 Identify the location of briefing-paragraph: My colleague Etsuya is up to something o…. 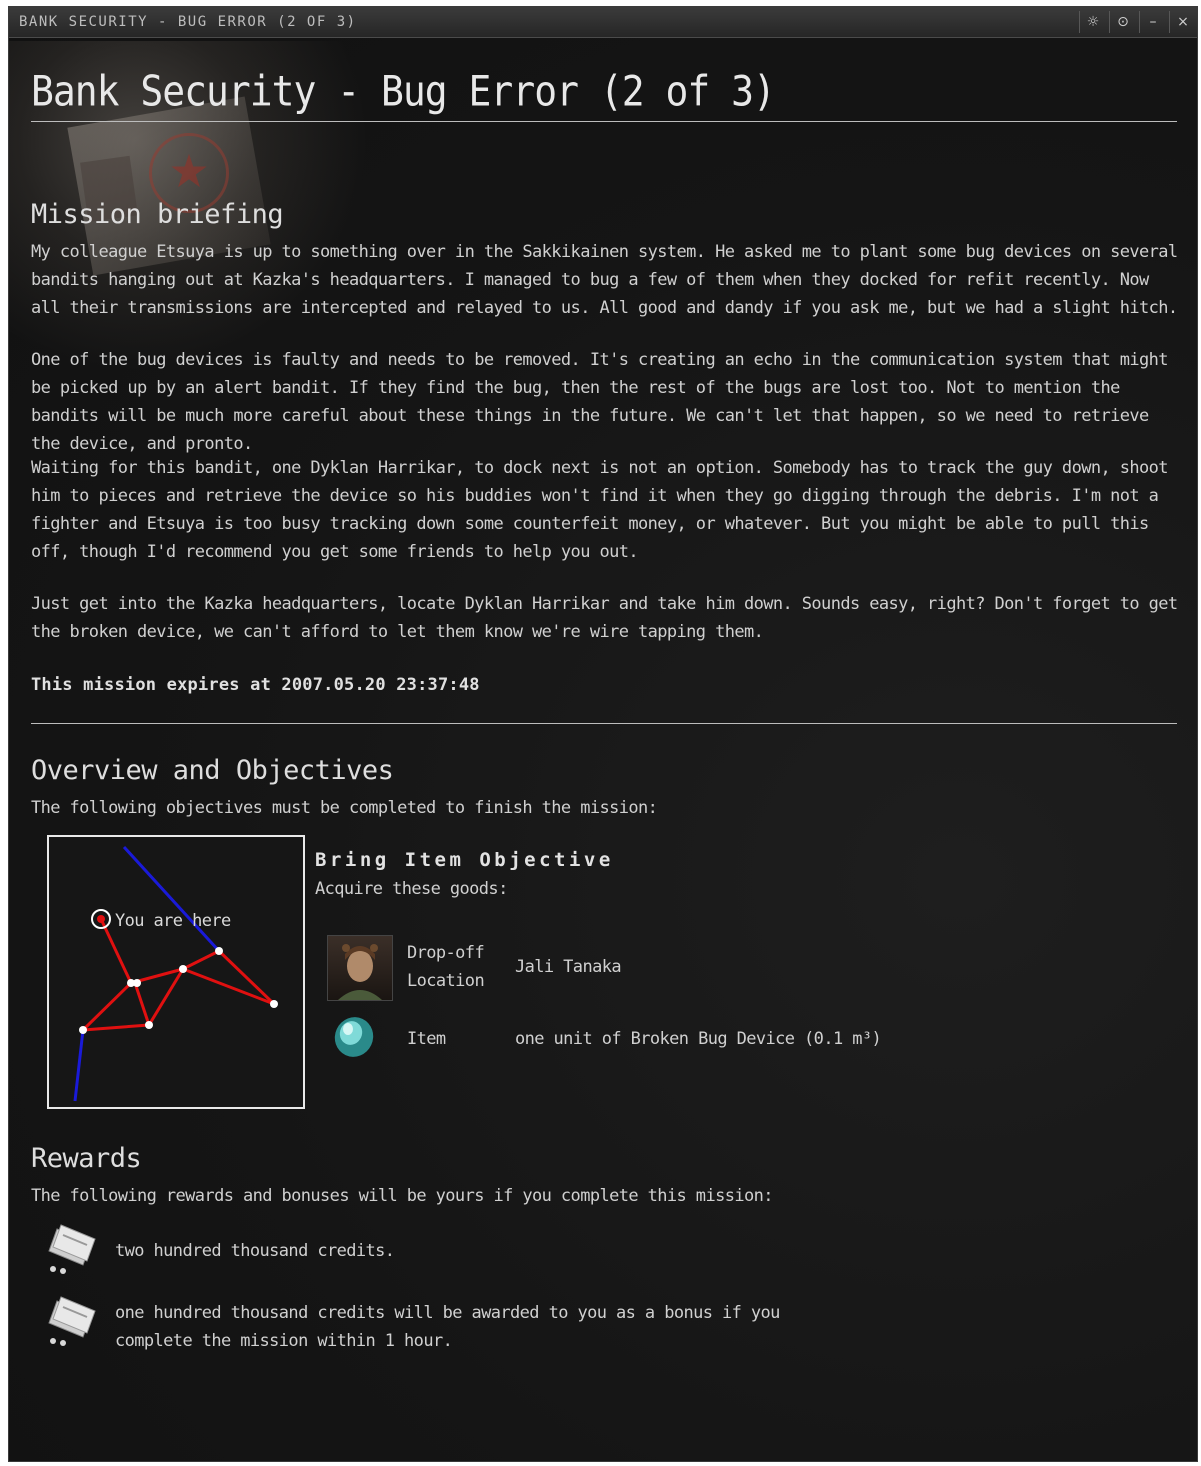
(604, 280).